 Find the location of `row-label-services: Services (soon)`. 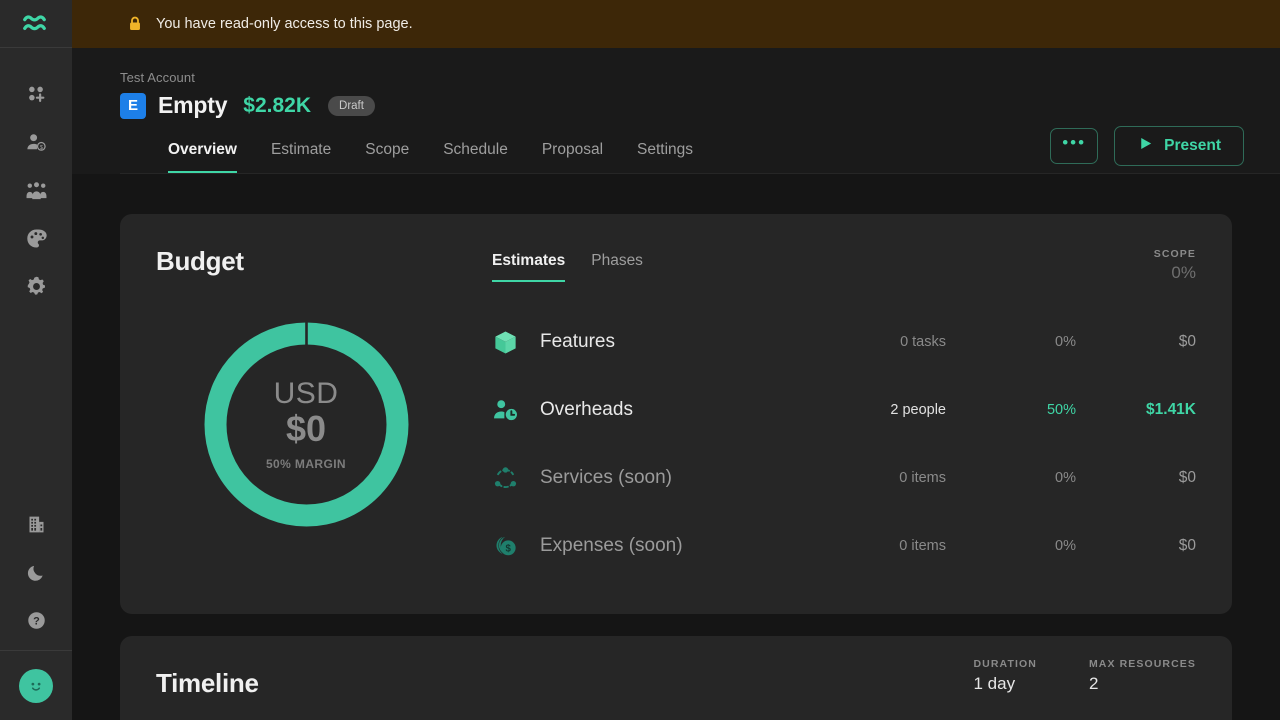

row-label-services: Services (soon) is located at coordinates (606, 477).